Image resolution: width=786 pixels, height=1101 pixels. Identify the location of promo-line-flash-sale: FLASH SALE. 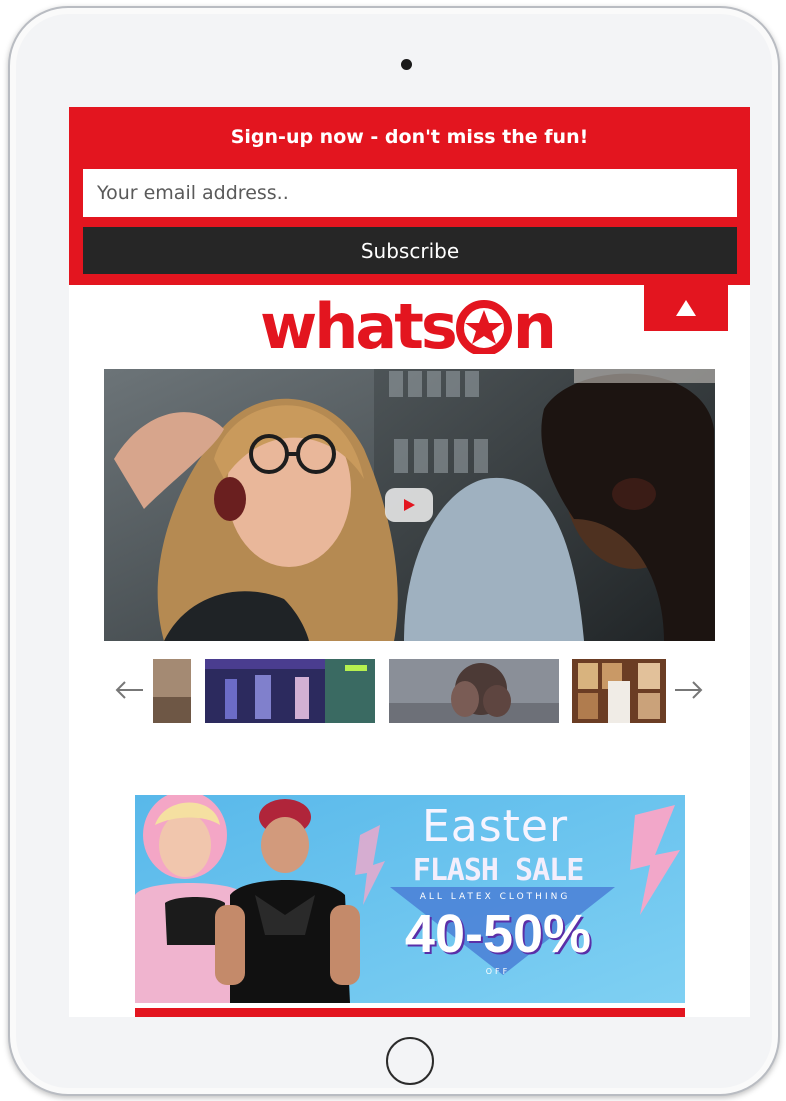
(498, 870).